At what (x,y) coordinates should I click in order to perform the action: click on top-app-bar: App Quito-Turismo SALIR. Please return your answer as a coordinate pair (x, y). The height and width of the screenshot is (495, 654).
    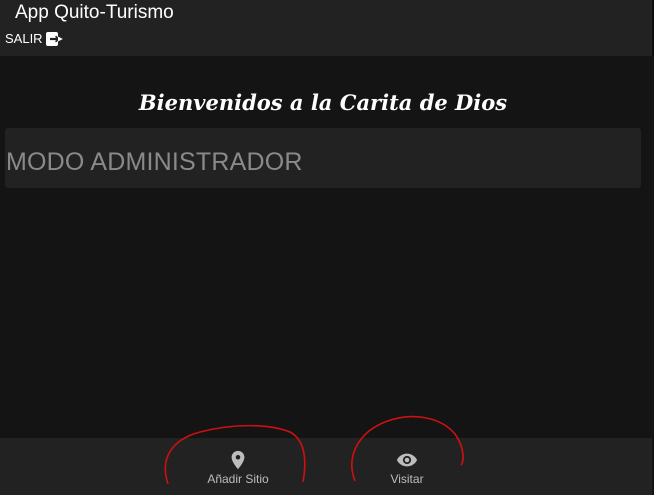
    Looking at the image, I should click on (327, 28).